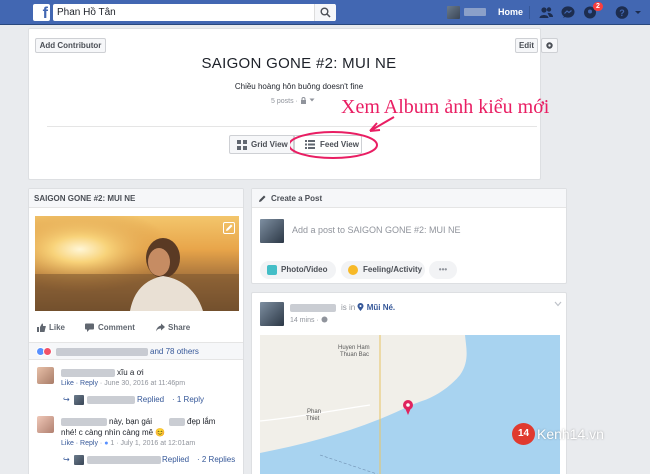 This screenshot has height=474, width=650. What do you see at coordinates (41, 12) in the screenshot?
I see `facebook-logo: f` at bounding box center [41, 12].